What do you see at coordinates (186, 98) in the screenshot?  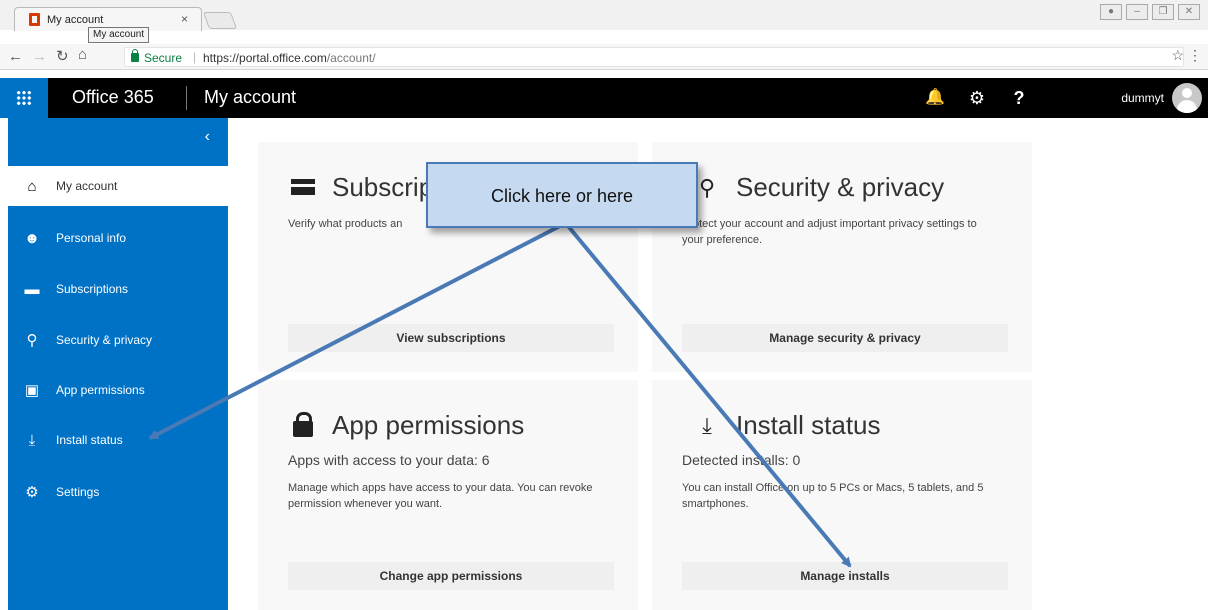 I see `header-divider` at bounding box center [186, 98].